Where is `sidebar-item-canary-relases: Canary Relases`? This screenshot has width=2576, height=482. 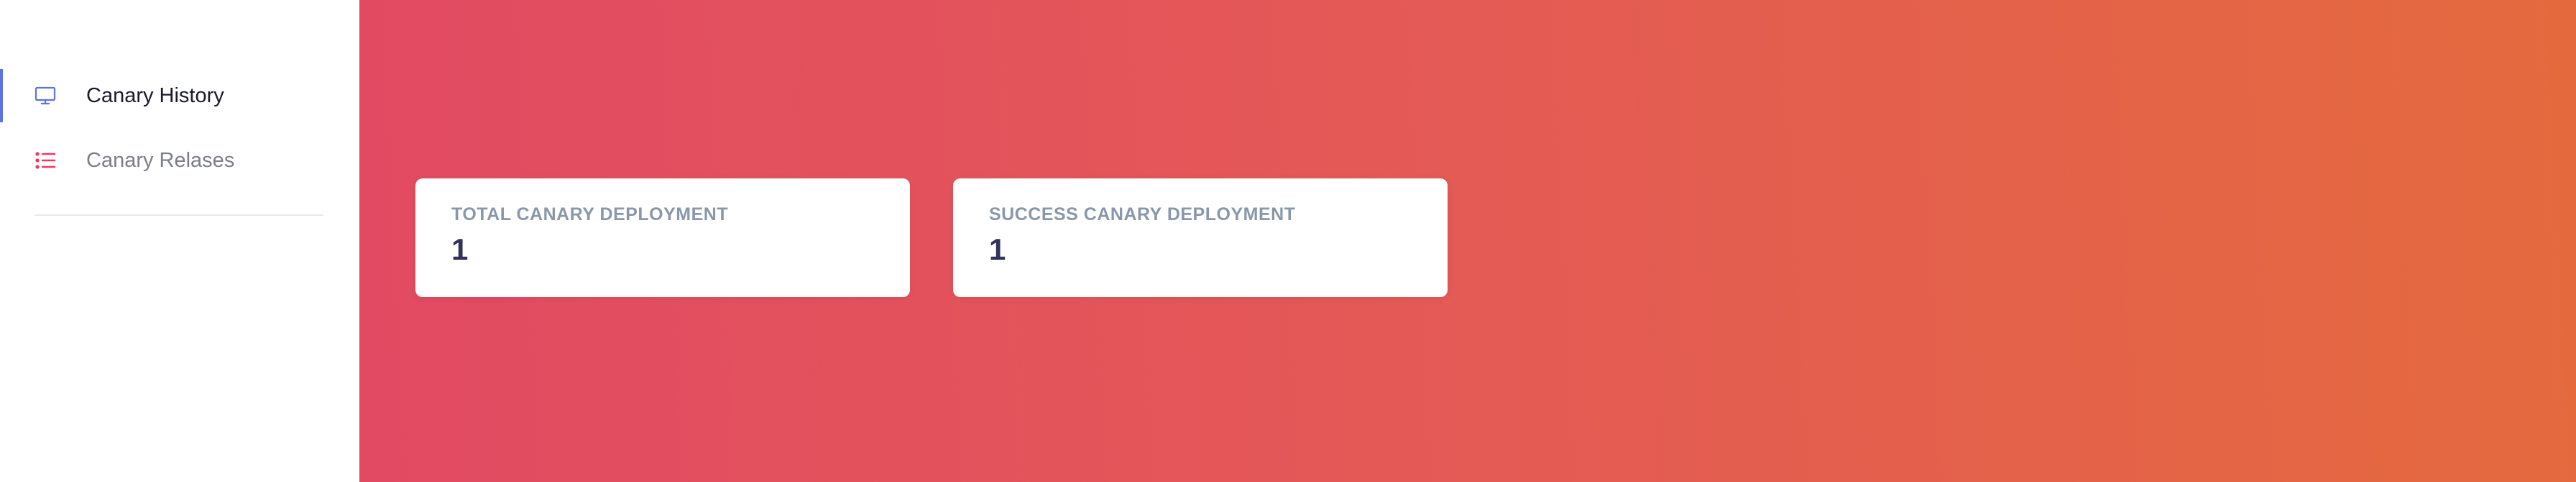
sidebar-item-canary-relases: Canary Relases is located at coordinates (179, 160).